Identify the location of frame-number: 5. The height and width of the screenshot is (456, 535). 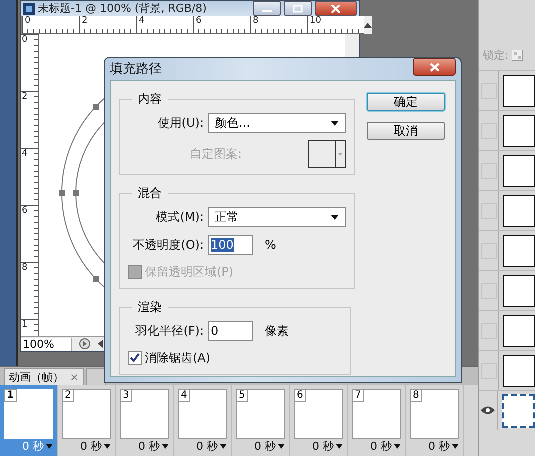
(242, 395).